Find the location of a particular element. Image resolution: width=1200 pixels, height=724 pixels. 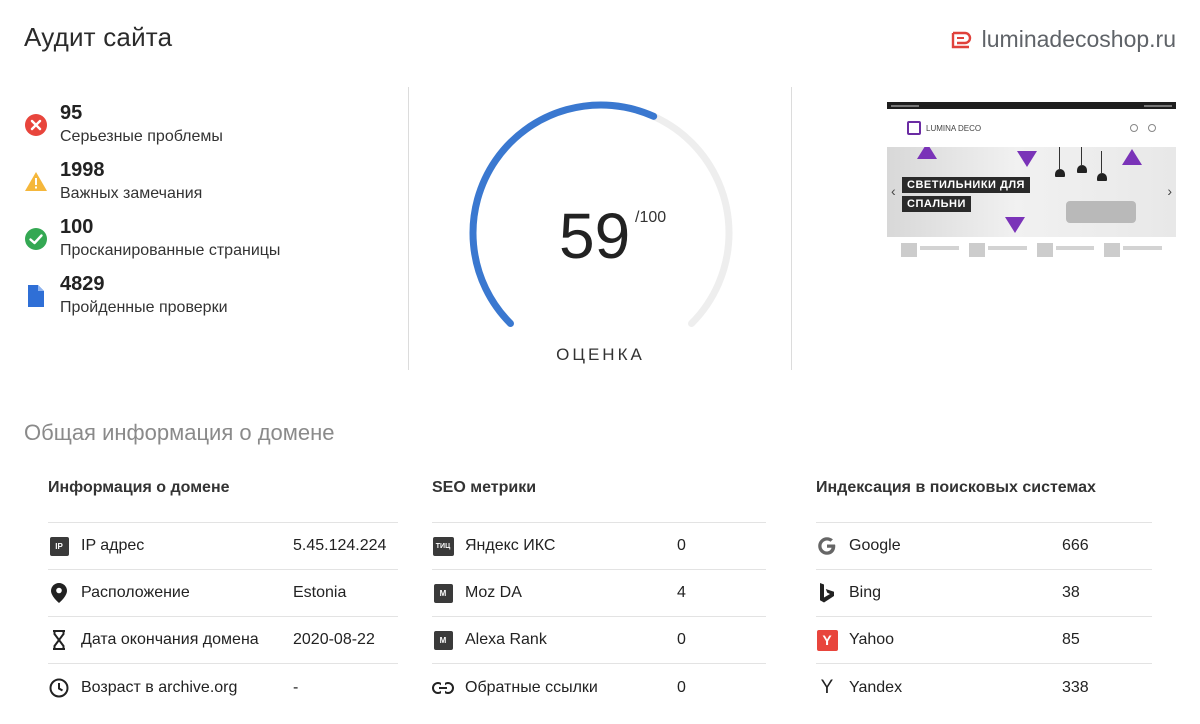

domain-link: luminadecoshop.ru is located at coordinates (1063, 39).